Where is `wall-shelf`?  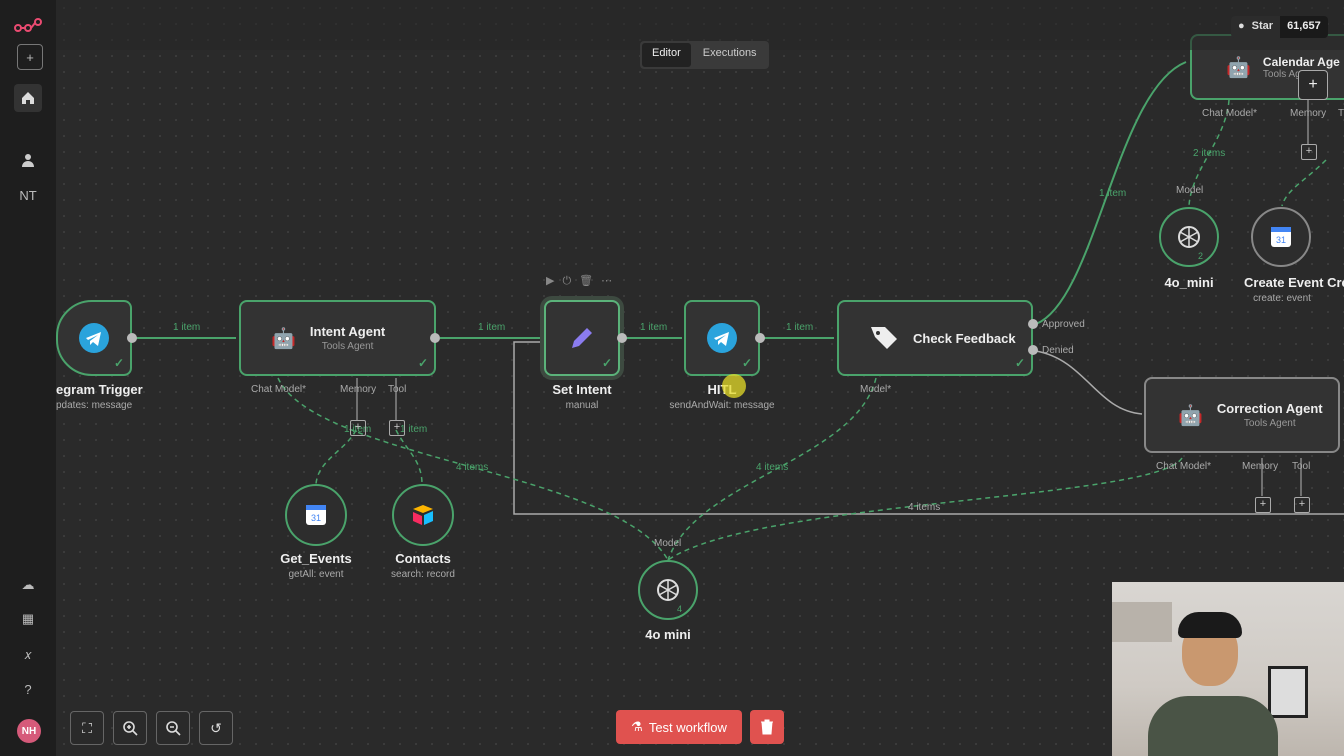 wall-shelf is located at coordinates (1142, 622).